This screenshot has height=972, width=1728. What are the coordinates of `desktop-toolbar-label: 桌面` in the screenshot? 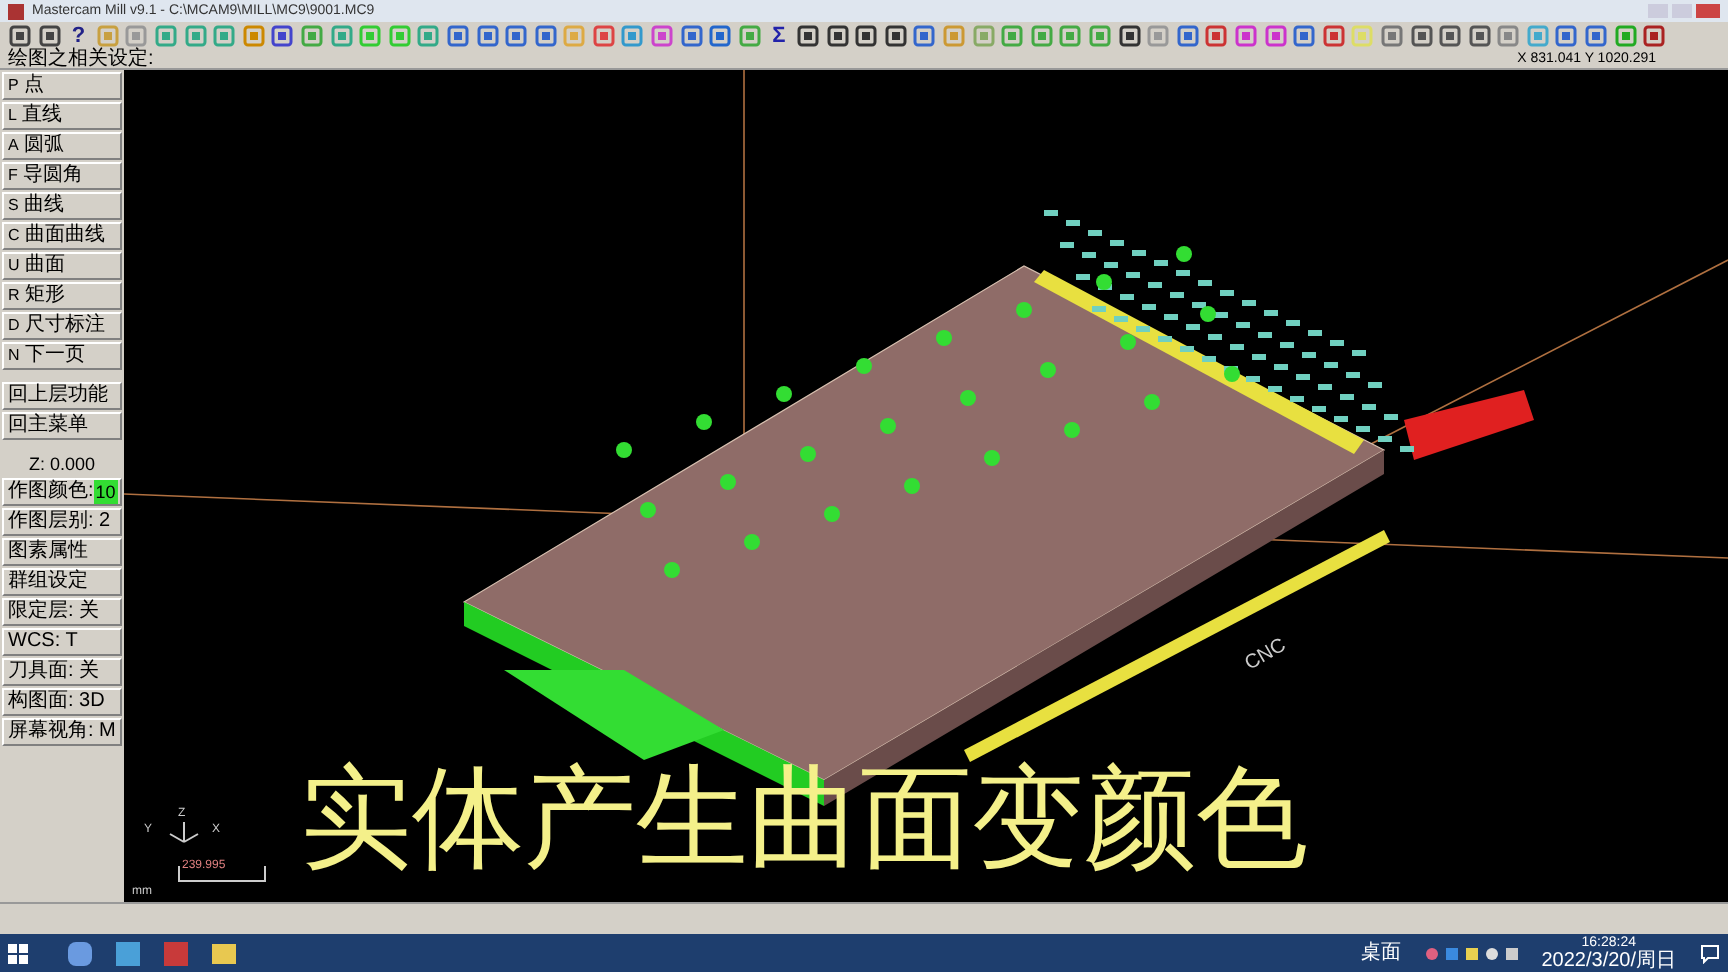 It's located at (1381, 953).